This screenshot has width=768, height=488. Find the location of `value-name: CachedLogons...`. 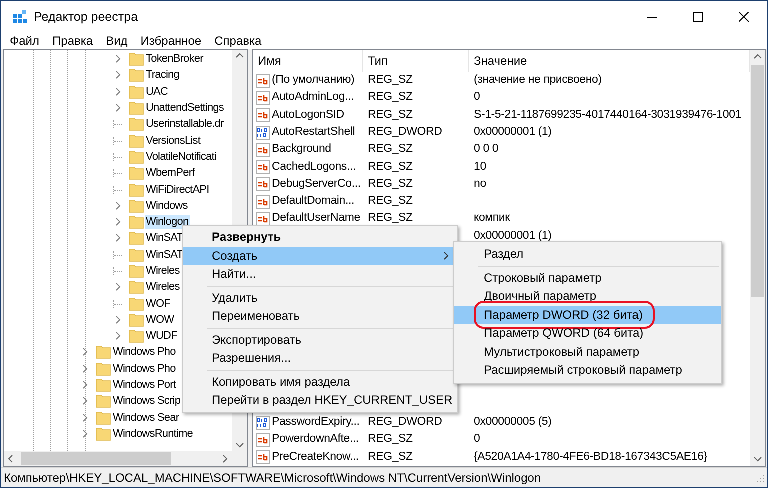

value-name: CachedLogons... is located at coordinates (314, 167).